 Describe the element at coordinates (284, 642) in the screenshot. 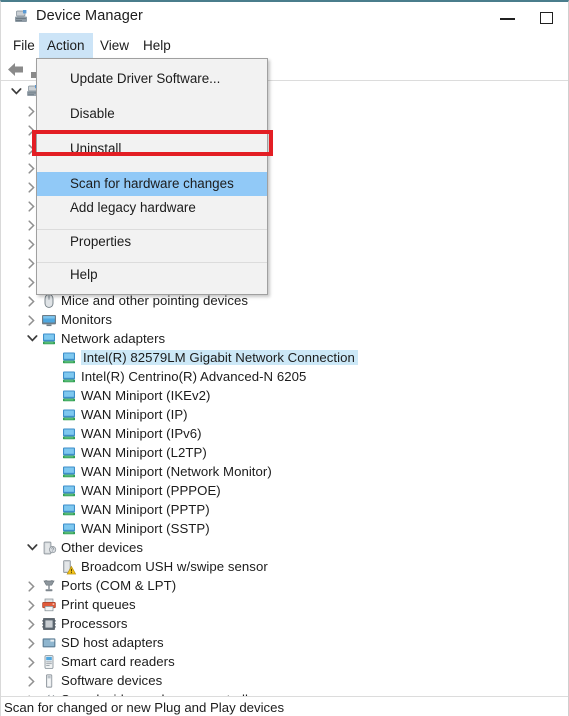

I see `tree-row: SD host adapters` at that location.